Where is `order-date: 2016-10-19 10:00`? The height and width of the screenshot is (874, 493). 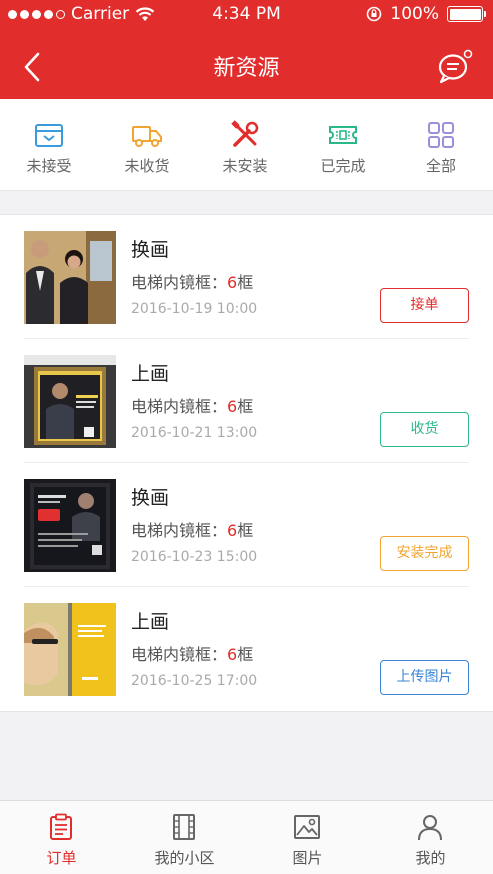 order-date: 2016-10-19 10:00 is located at coordinates (194, 309).